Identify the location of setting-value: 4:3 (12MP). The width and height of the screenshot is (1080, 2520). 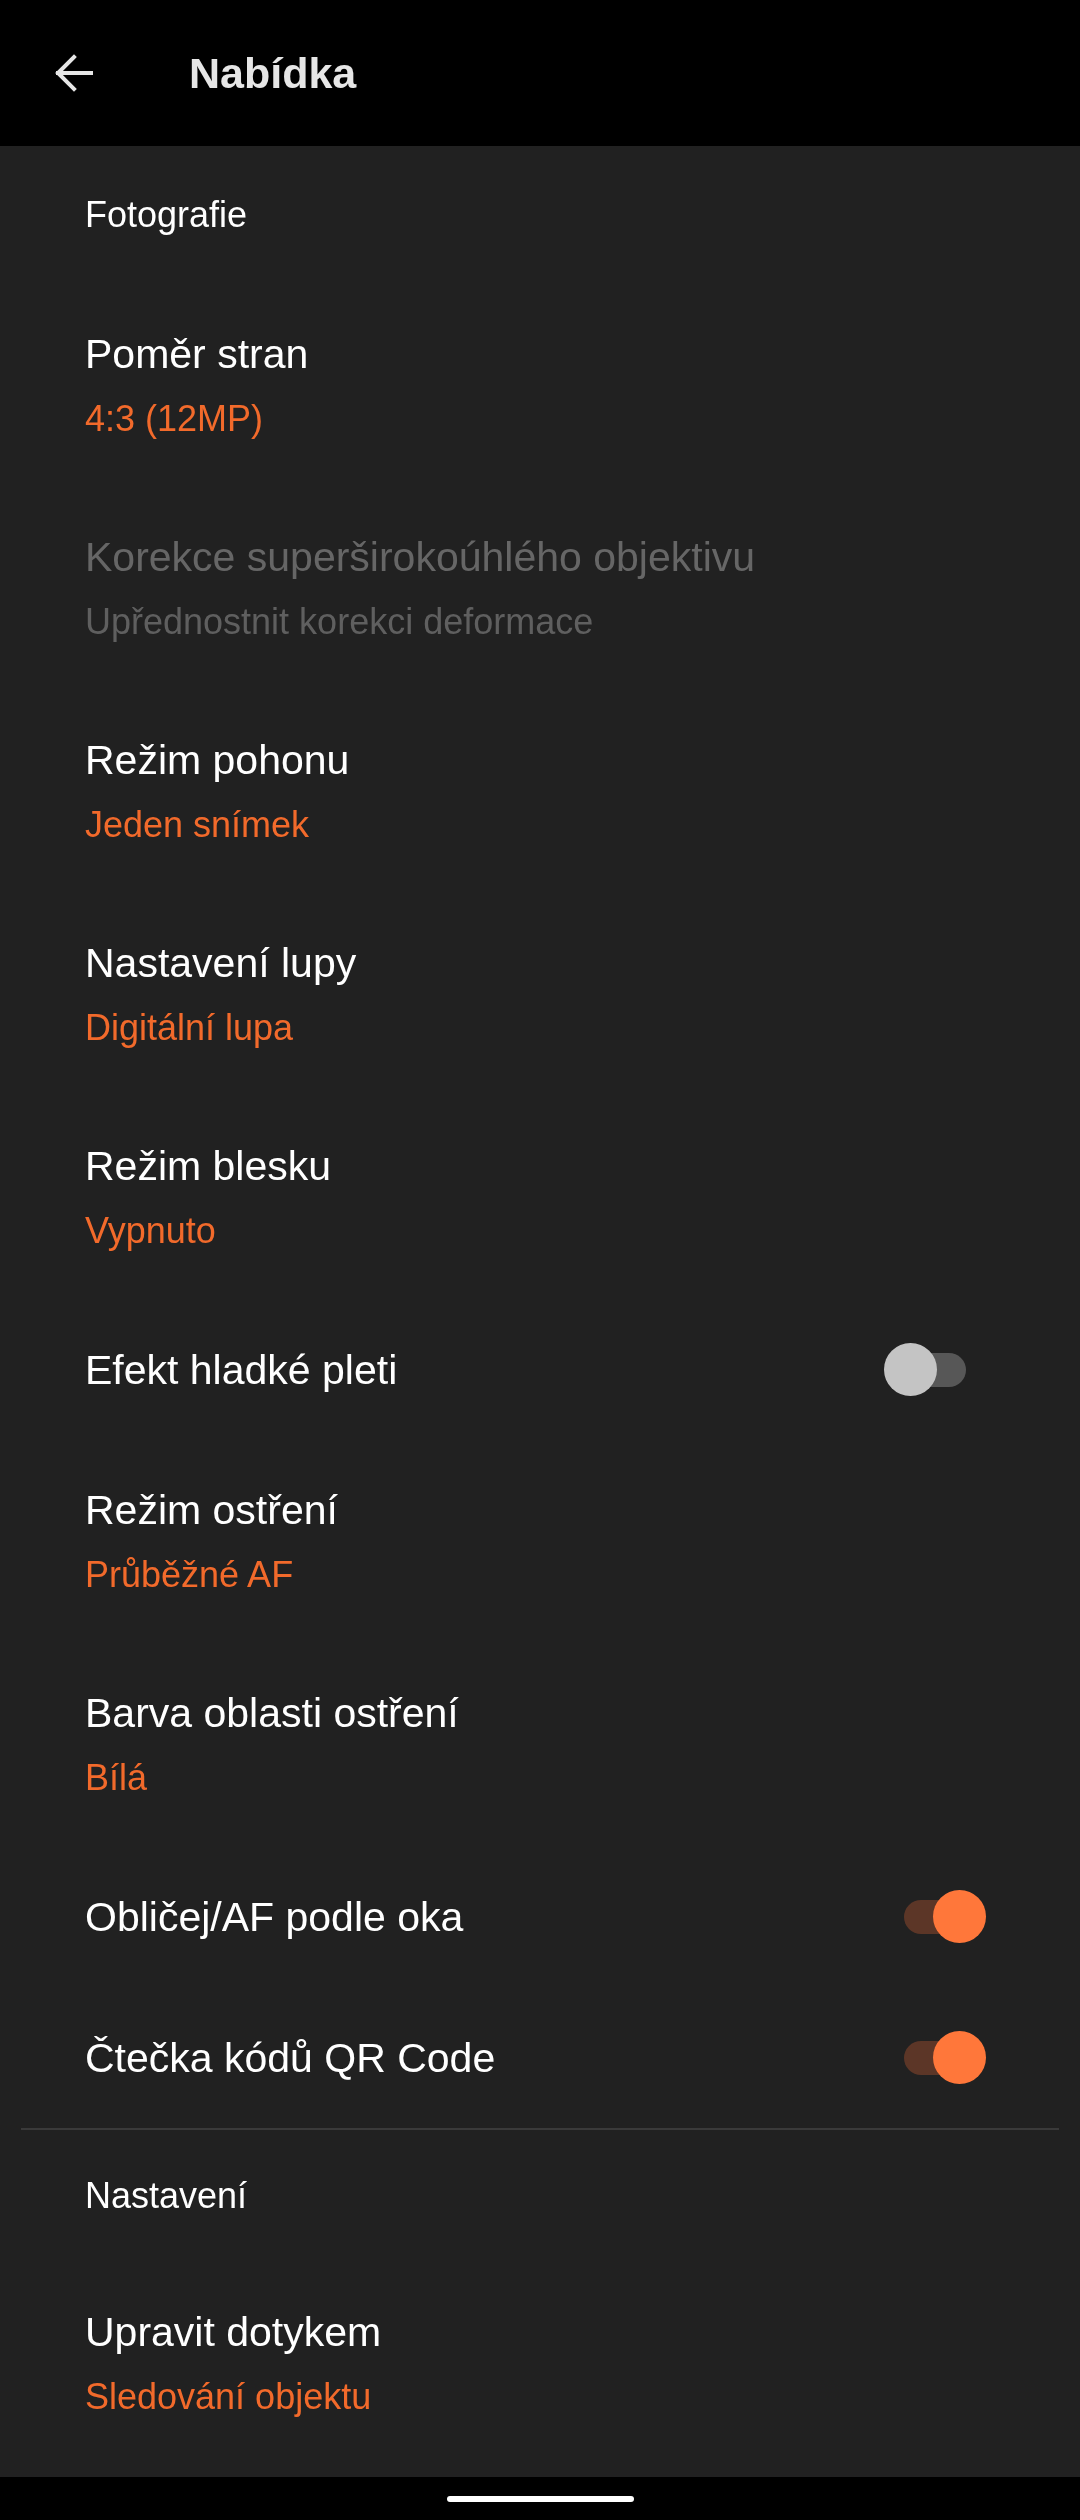
(174, 419).